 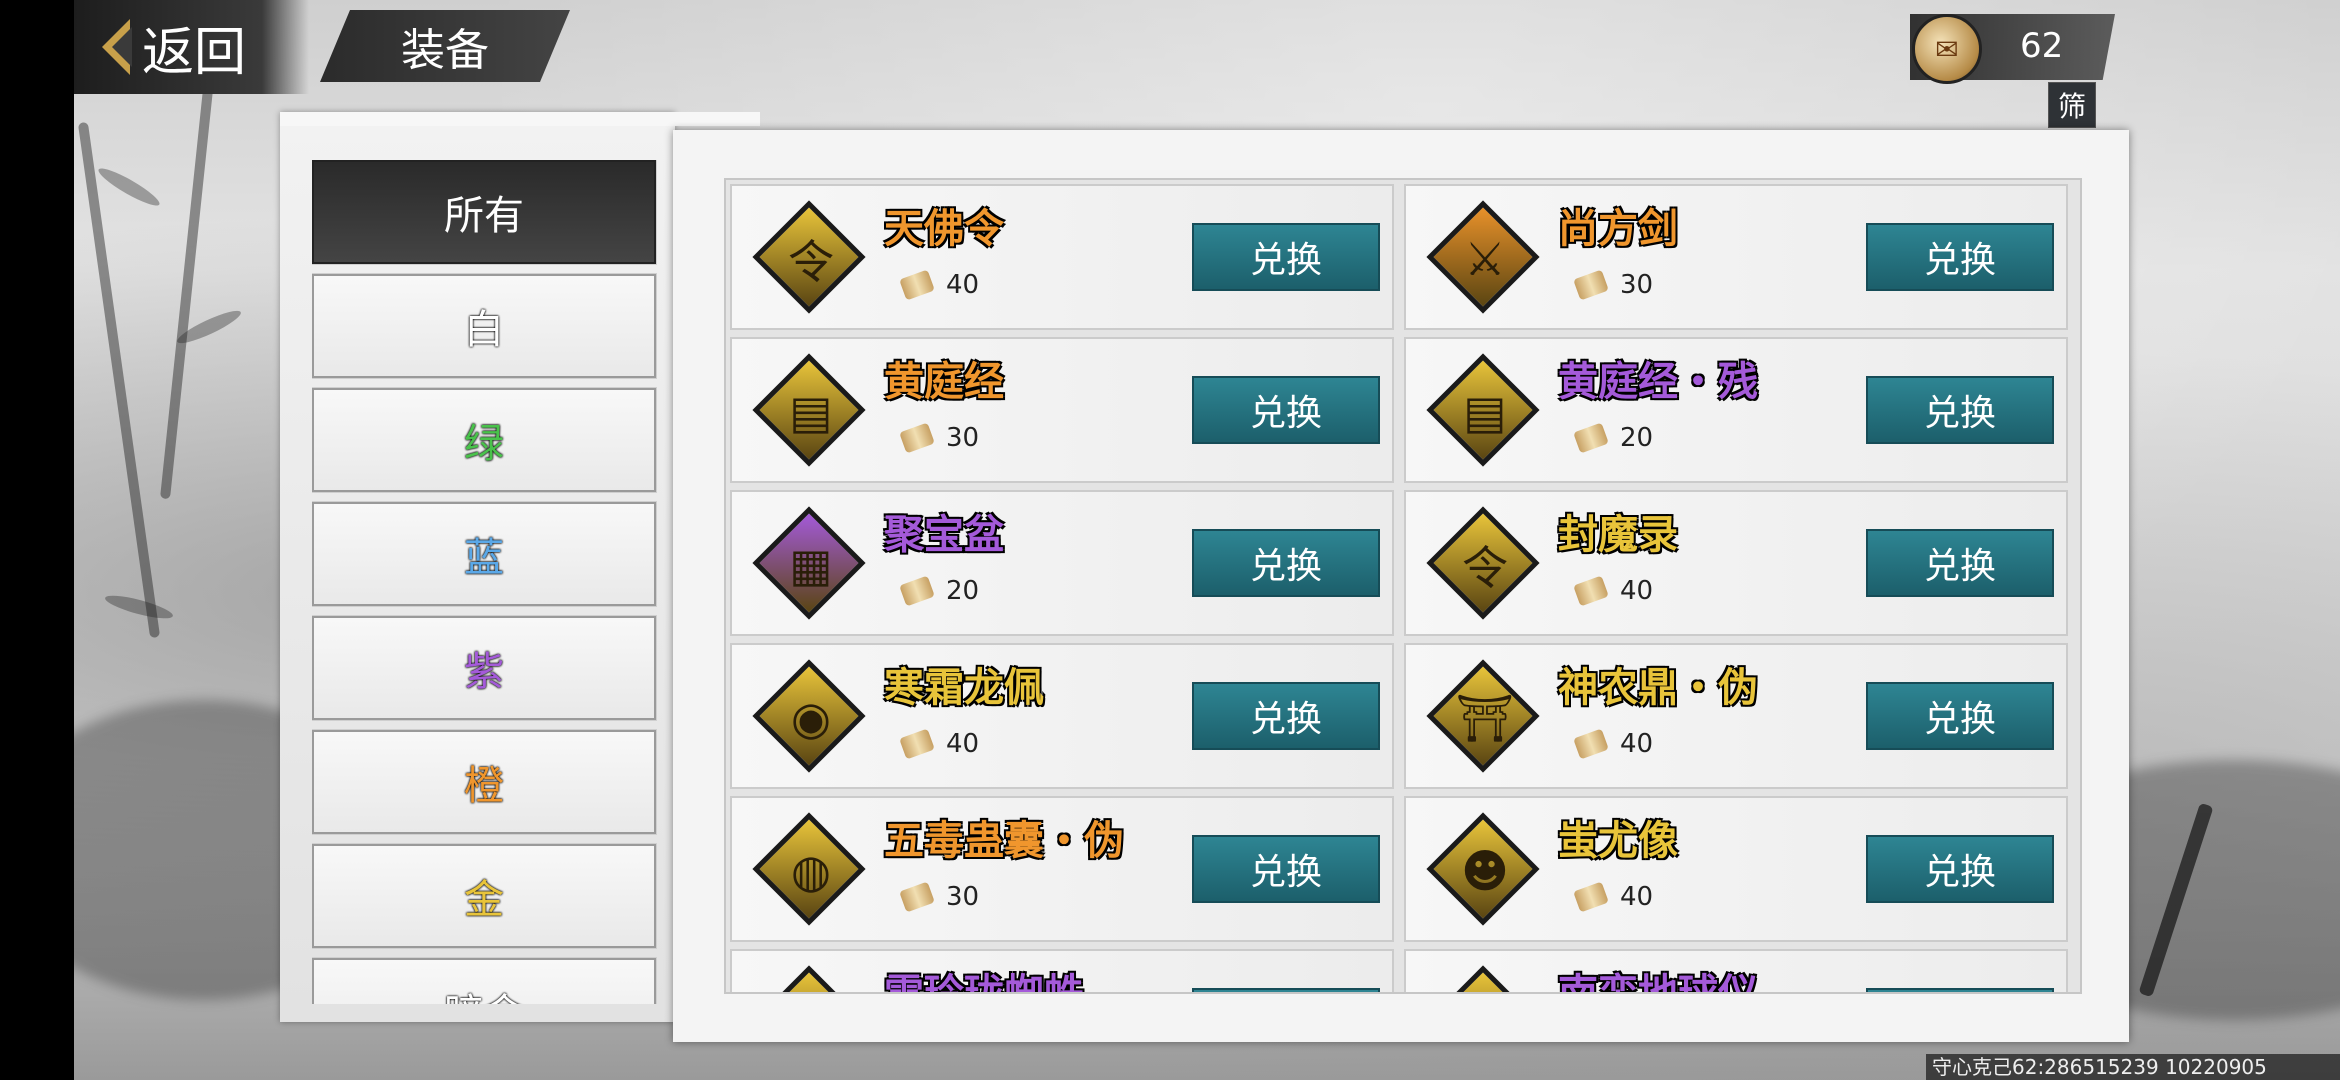 I want to click on item-card: 令 天佛令 40 兑换, so click(x=1062, y=257).